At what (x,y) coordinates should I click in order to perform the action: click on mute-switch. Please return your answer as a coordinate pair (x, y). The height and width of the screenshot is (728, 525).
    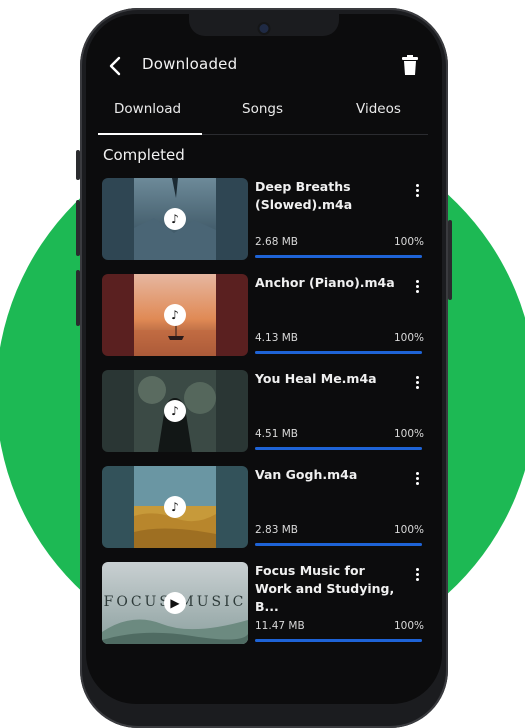
    Looking at the image, I should click on (78, 165).